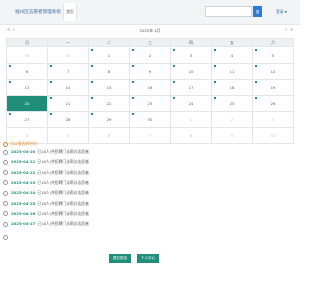 This screenshot has height=300, width=320. What do you see at coordinates (38, 12) in the screenshot?
I see `site-title: 福州区志愿者管理系统` at bounding box center [38, 12].